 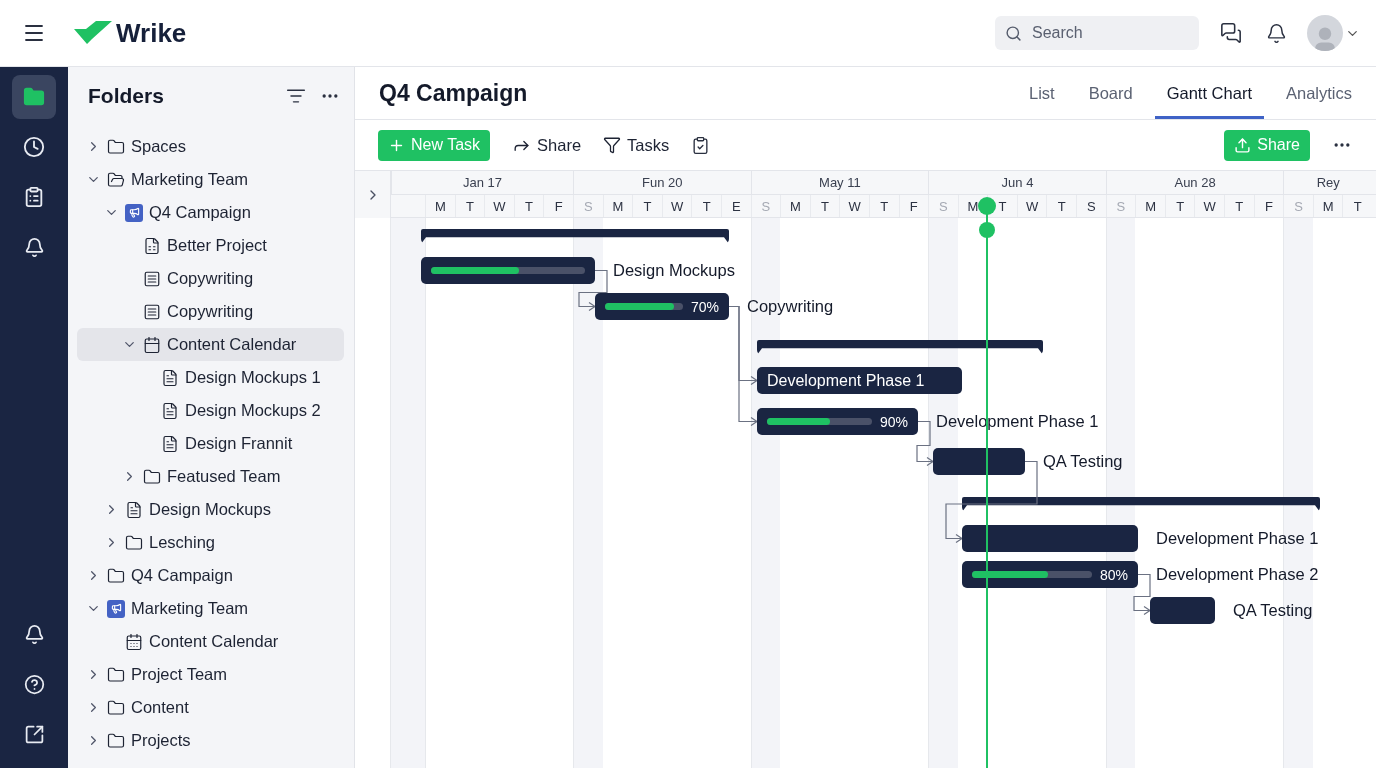 I want to click on page-title: Q4 Campaign, so click(x=454, y=93).